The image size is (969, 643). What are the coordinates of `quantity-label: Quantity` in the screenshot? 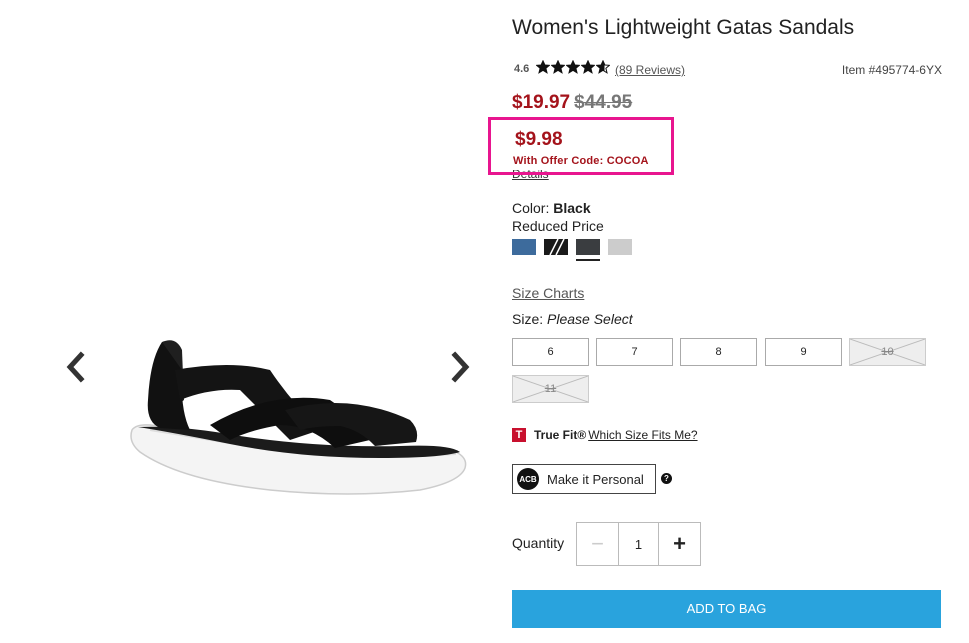 It's located at (538, 543).